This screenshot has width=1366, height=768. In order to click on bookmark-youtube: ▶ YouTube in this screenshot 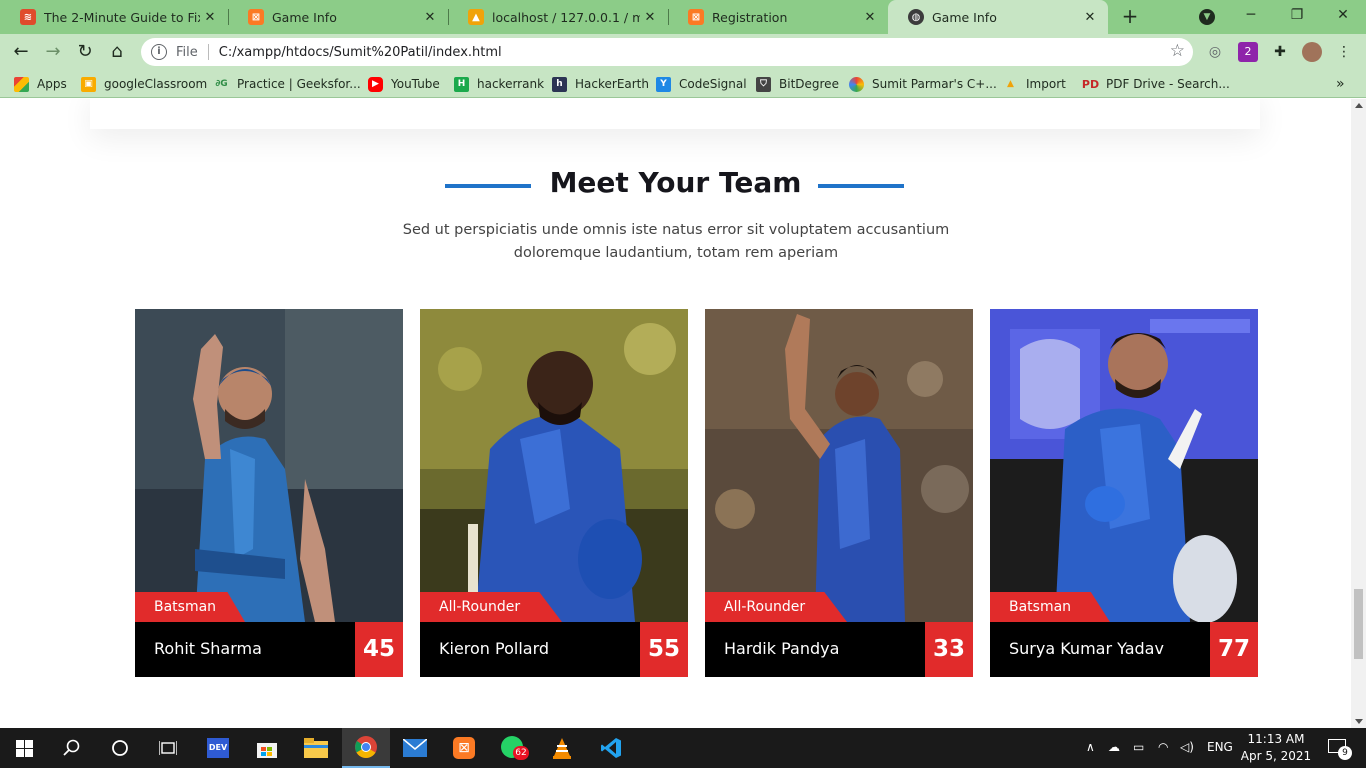, I will do `click(404, 84)`.